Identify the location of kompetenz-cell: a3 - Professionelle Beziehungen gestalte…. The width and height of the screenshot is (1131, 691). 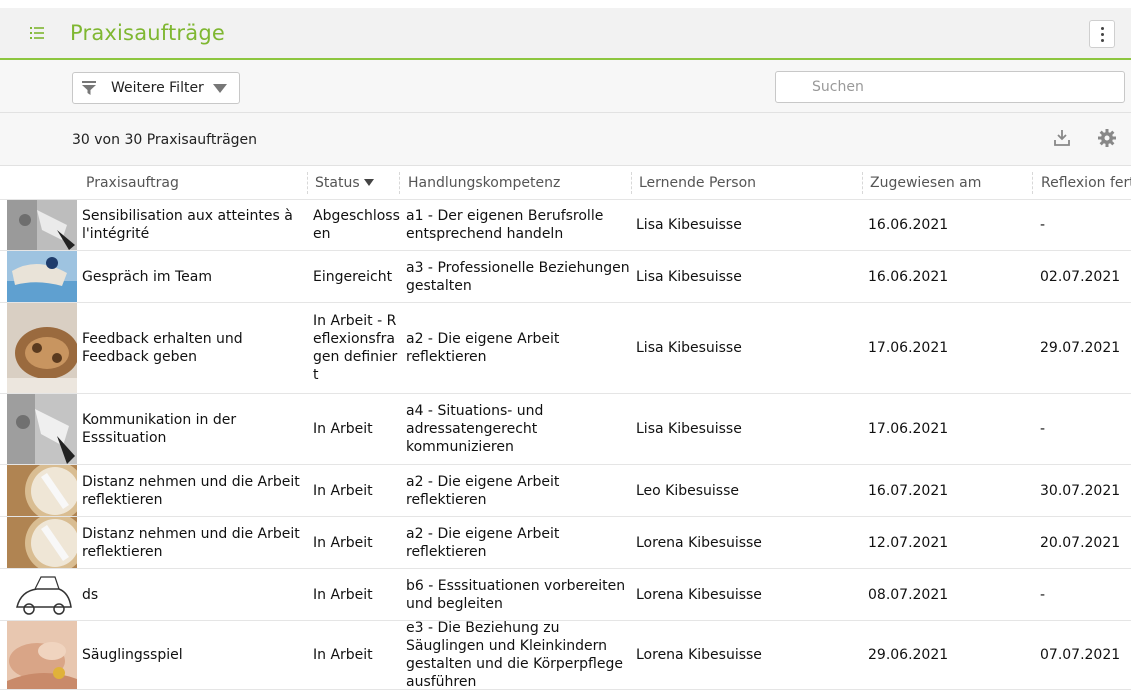
(518, 276).